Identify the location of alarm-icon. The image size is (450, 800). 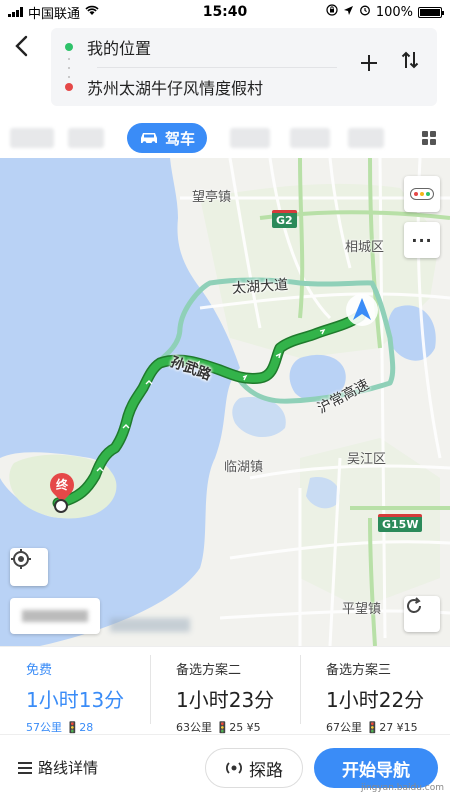
(365, 12).